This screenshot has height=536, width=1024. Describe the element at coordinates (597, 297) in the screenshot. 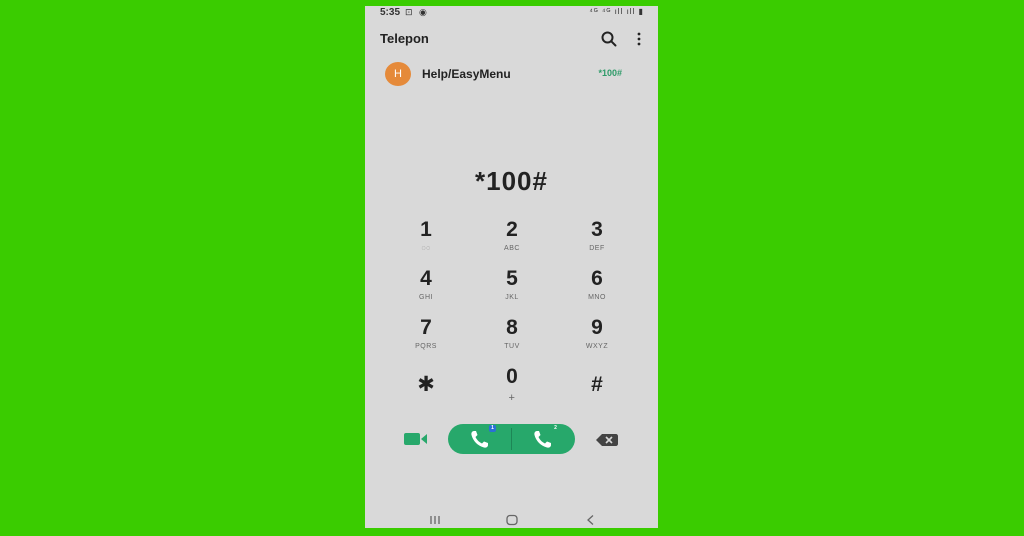

I see `key-letters: MNO` at that location.